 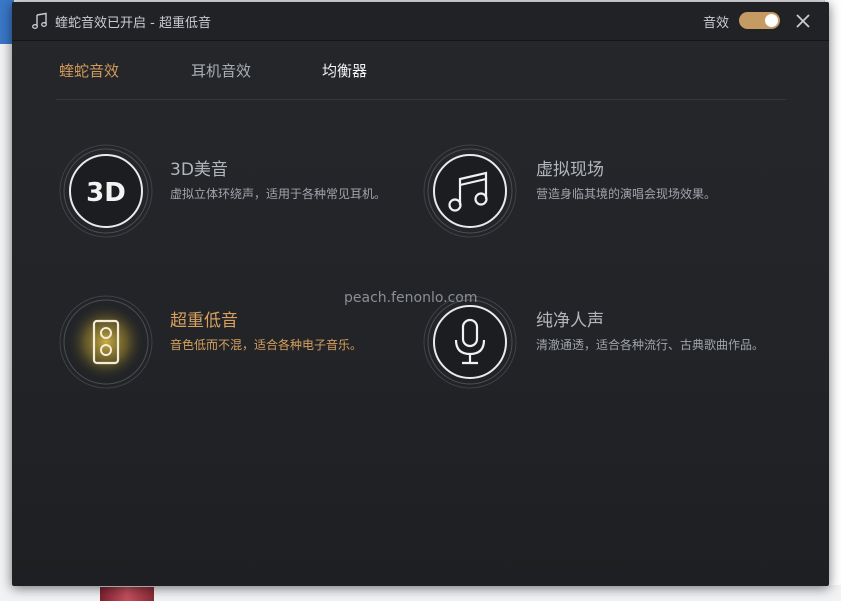 What do you see at coordinates (221, 70) in the screenshot?
I see `tab-headphone-effects: 耳机音效` at bounding box center [221, 70].